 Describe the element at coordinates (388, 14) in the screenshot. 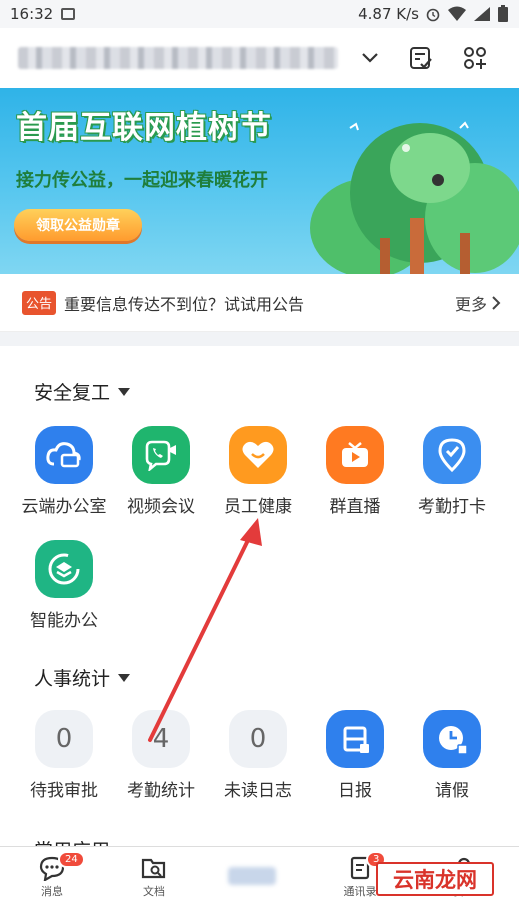

I see `network-speed: 4.87 K/s` at that location.